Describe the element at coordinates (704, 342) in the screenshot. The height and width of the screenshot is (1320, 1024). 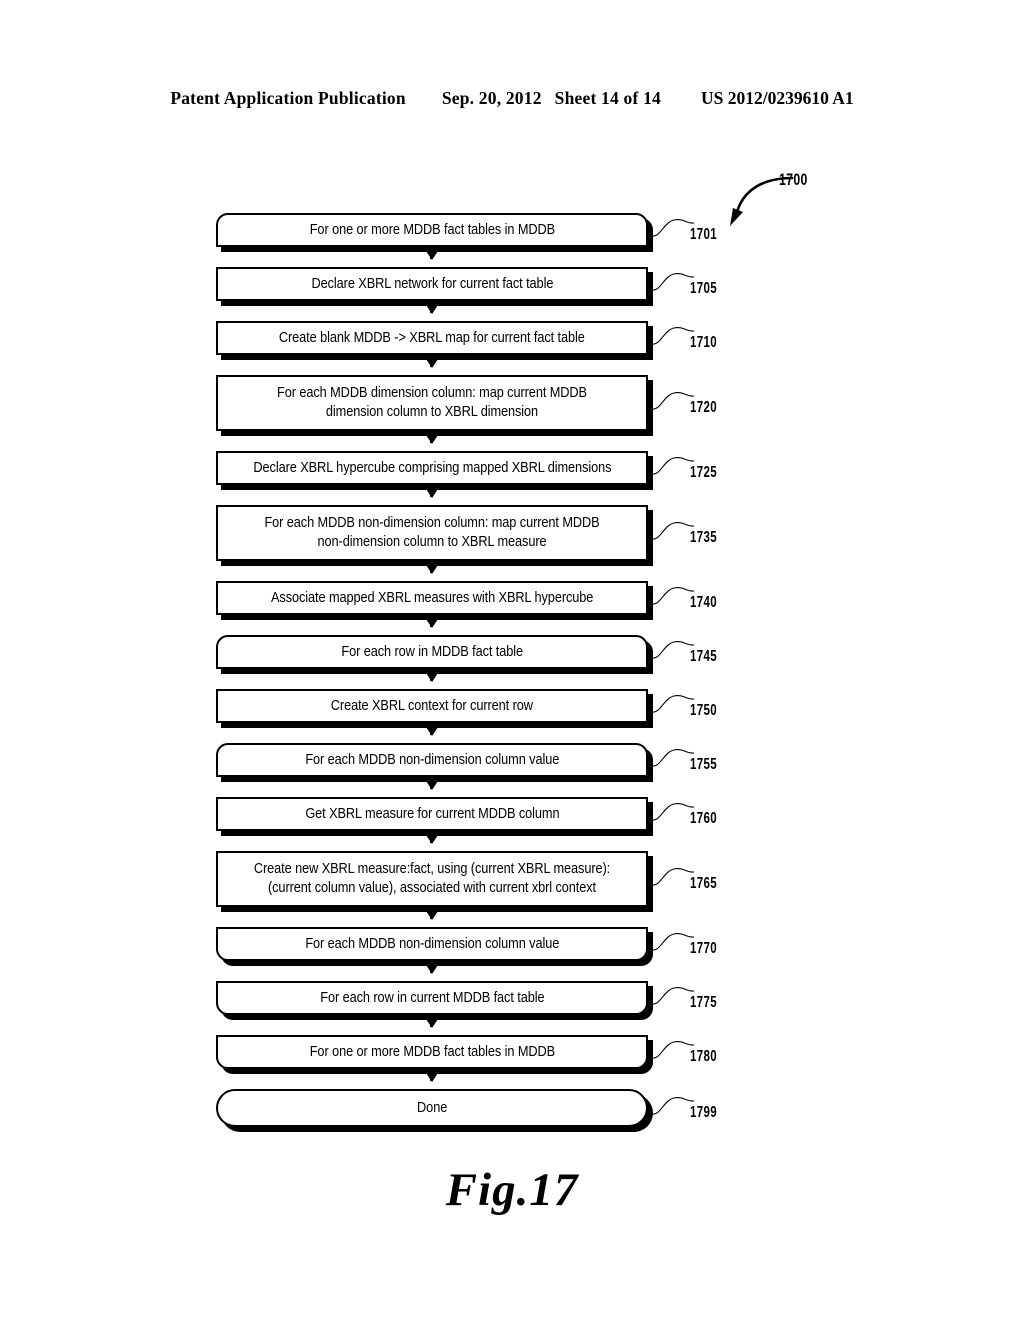
I see `flow-node-ref-1710: 1710` at that location.